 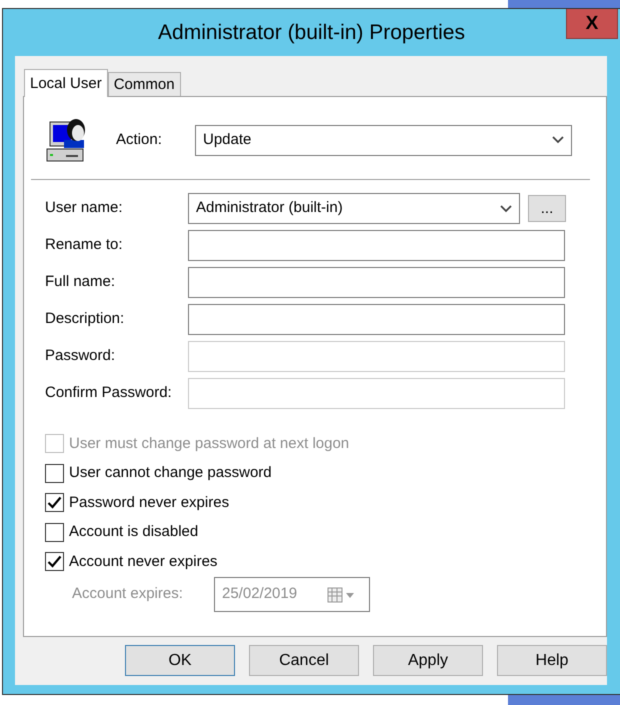 What do you see at coordinates (149, 502) in the screenshot?
I see `checkbox-label: Password never expires` at bounding box center [149, 502].